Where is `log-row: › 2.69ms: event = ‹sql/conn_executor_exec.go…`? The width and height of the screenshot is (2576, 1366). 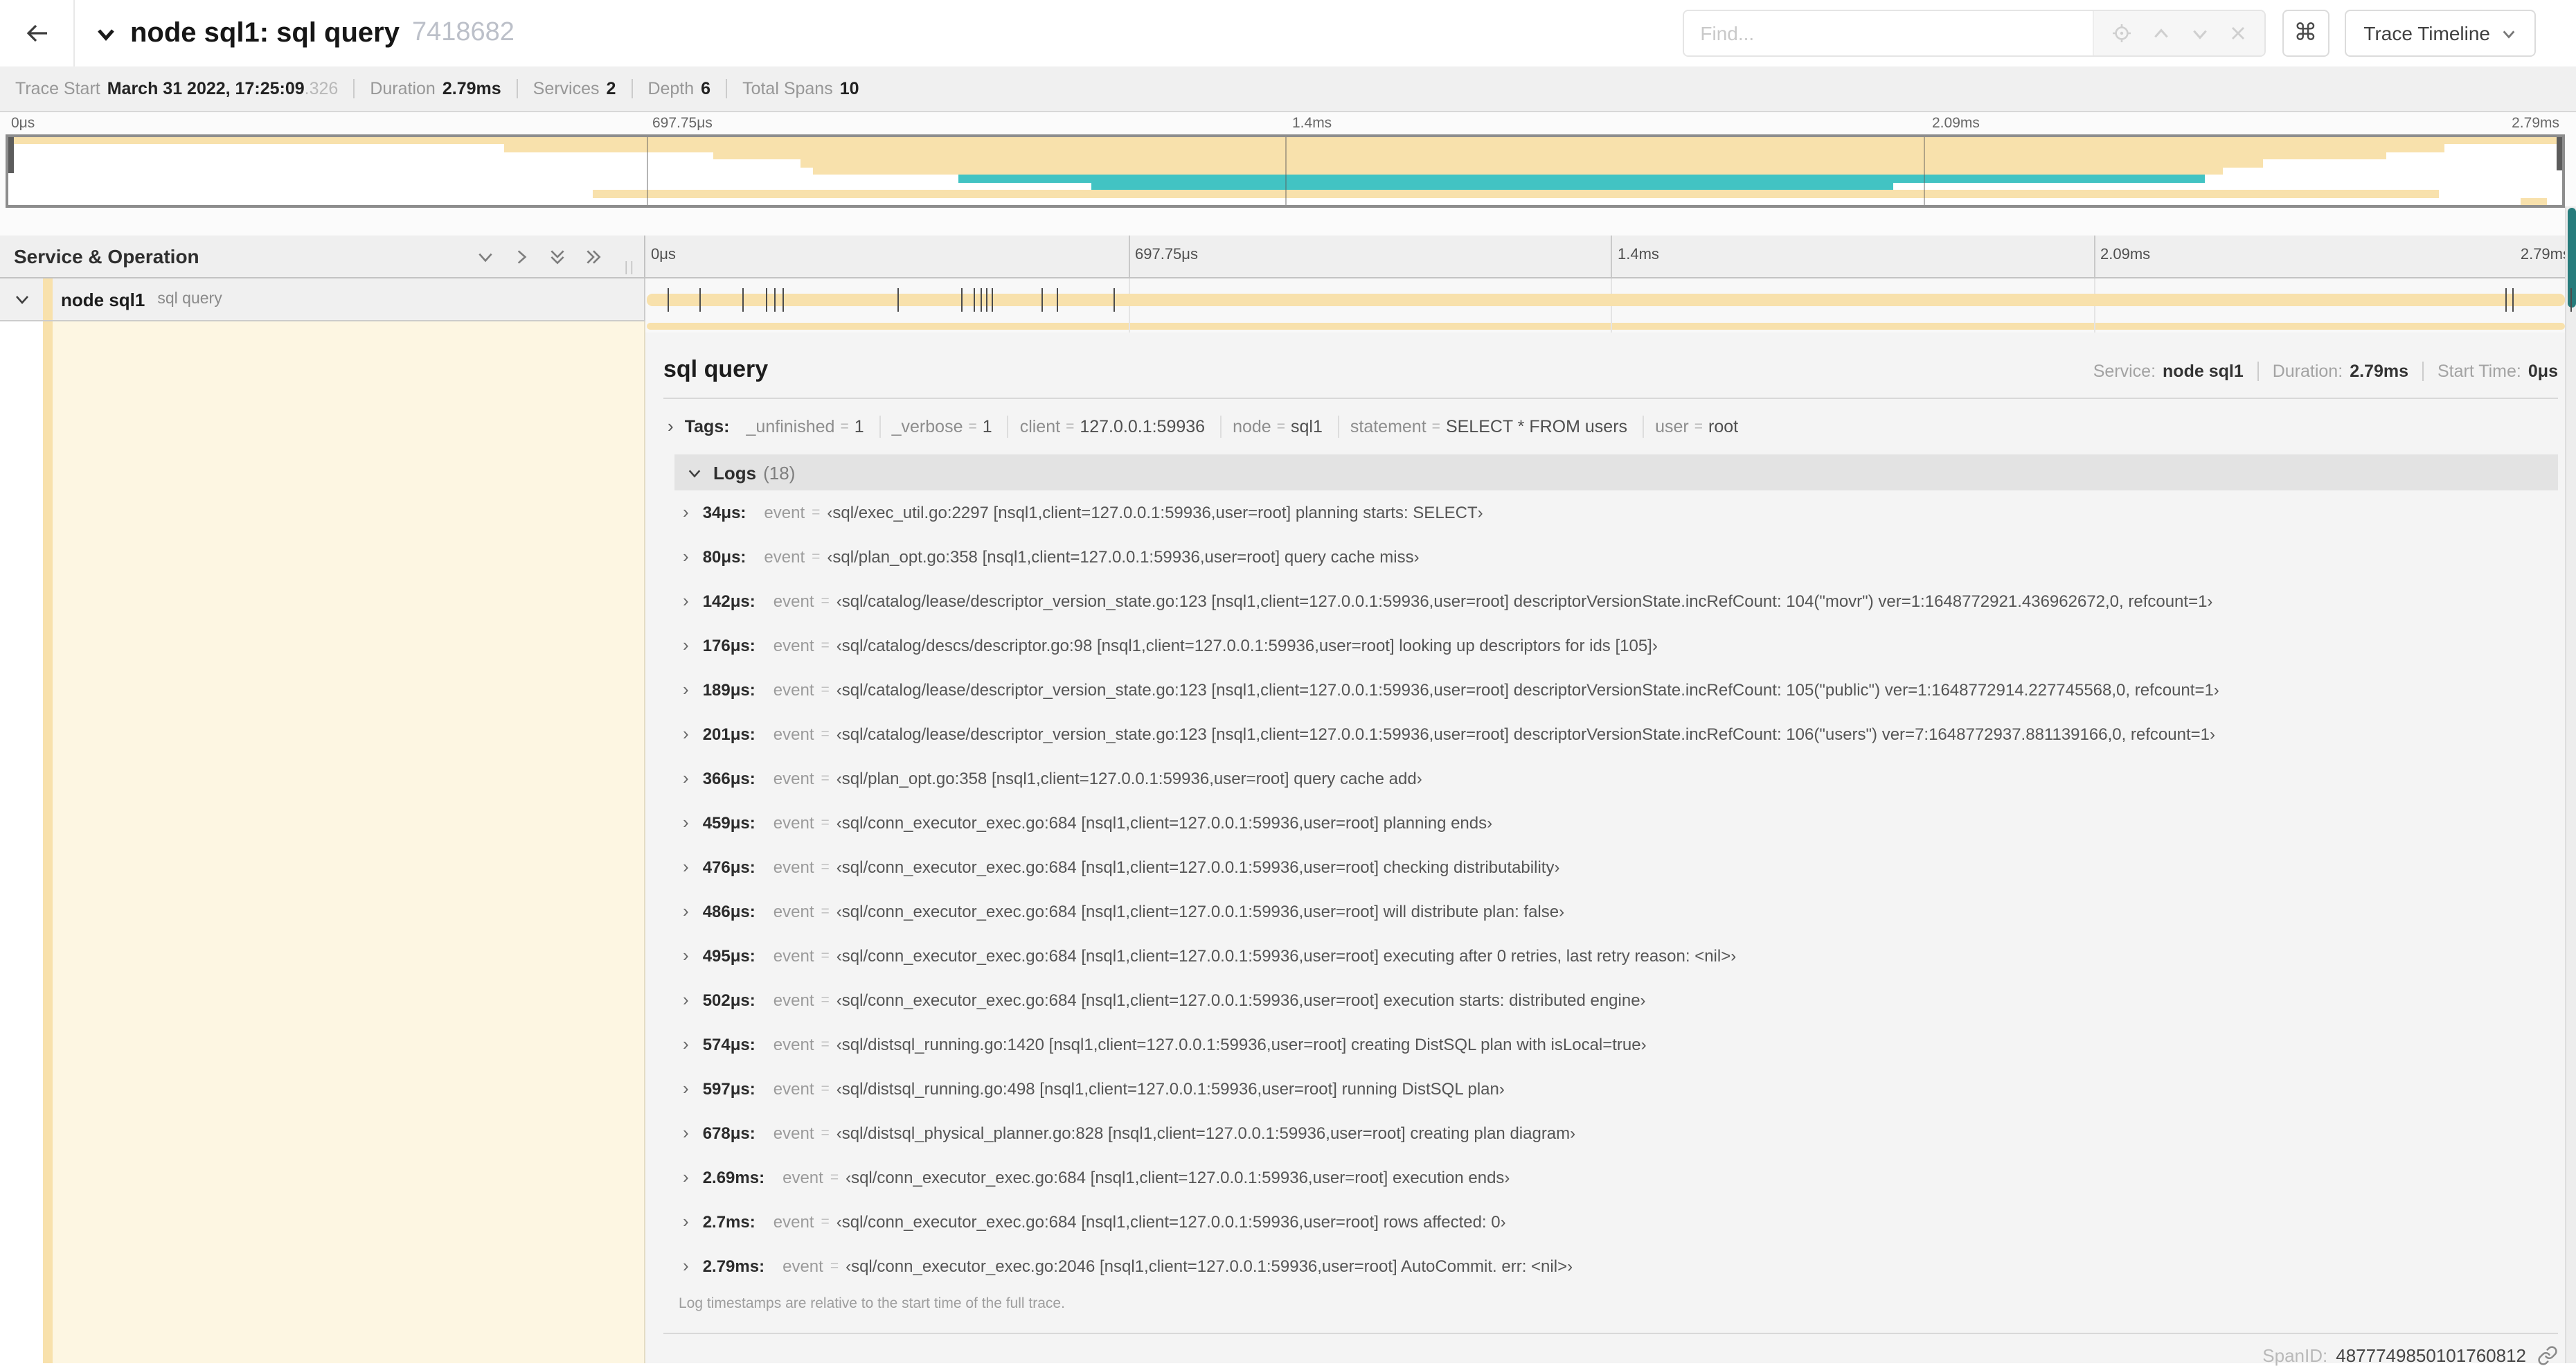
log-row: › 2.69ms: event = ‹sql/conn_executor_exec.go… is located at coordinates (1616, 1177).